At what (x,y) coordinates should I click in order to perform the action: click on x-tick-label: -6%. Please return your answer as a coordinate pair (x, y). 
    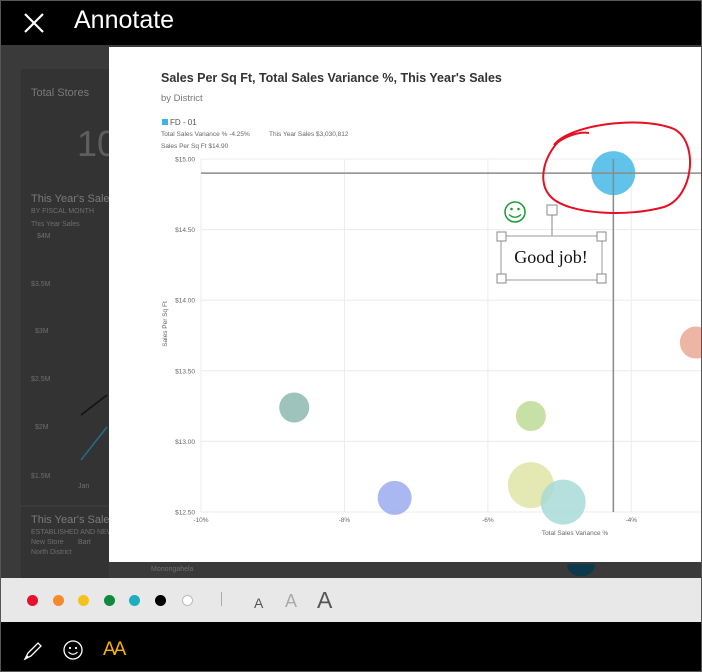
    Looking at the image, I should click on (488, 520).